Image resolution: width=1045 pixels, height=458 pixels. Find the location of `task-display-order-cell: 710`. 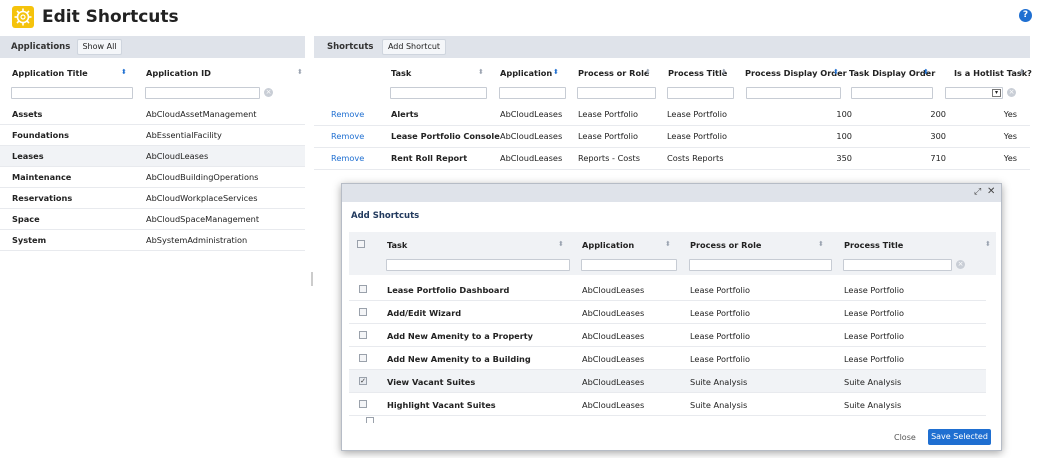

task-display-order-cell: 710 is located at coordinates (938, 158).